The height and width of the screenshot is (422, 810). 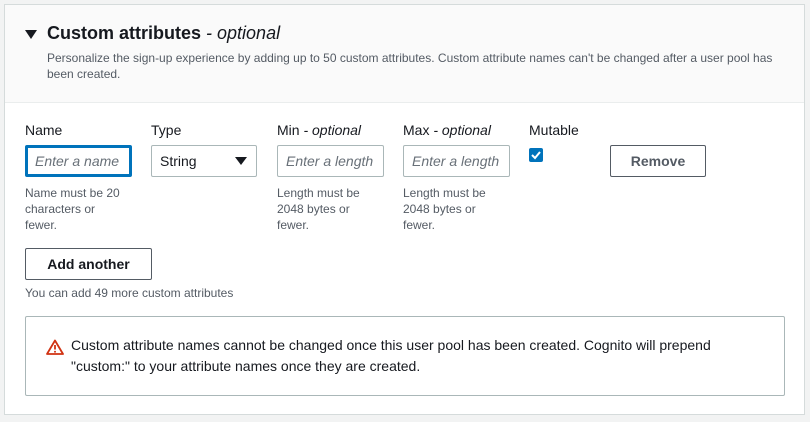 I want to click on type-select: String, so click(x=204, y=161).